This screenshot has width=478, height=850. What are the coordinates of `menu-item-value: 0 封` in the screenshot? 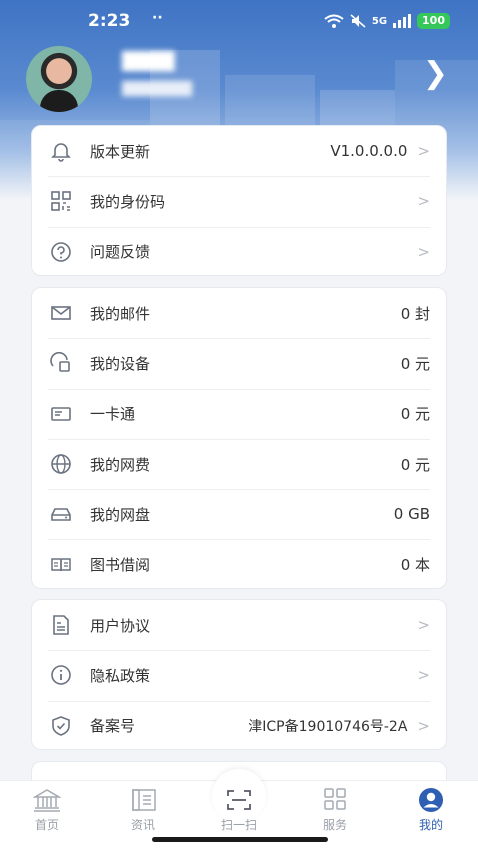 It's located at (415, 313).